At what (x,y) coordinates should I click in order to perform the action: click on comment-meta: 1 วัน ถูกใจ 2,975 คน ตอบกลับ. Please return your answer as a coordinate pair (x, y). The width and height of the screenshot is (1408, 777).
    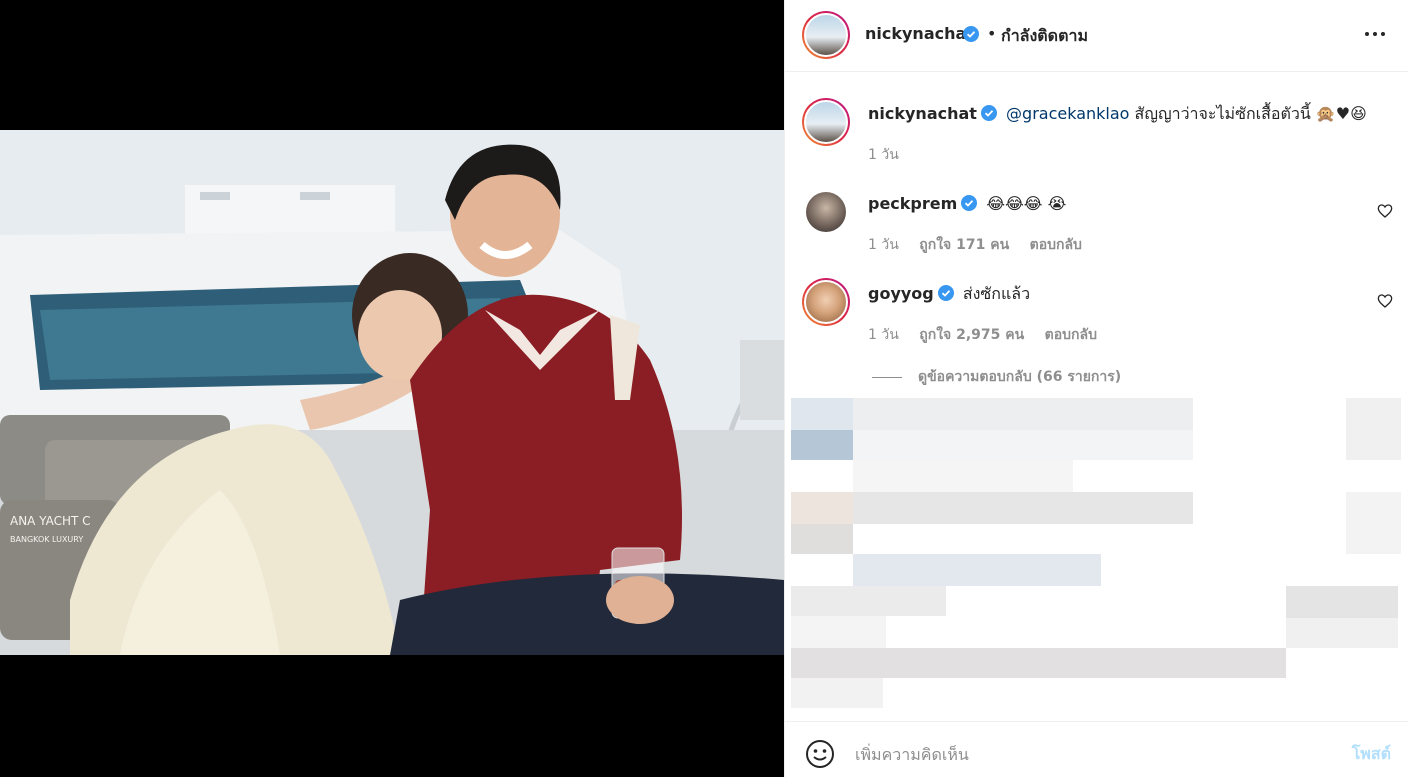
    Looking at the image, I should click on (990, 335).